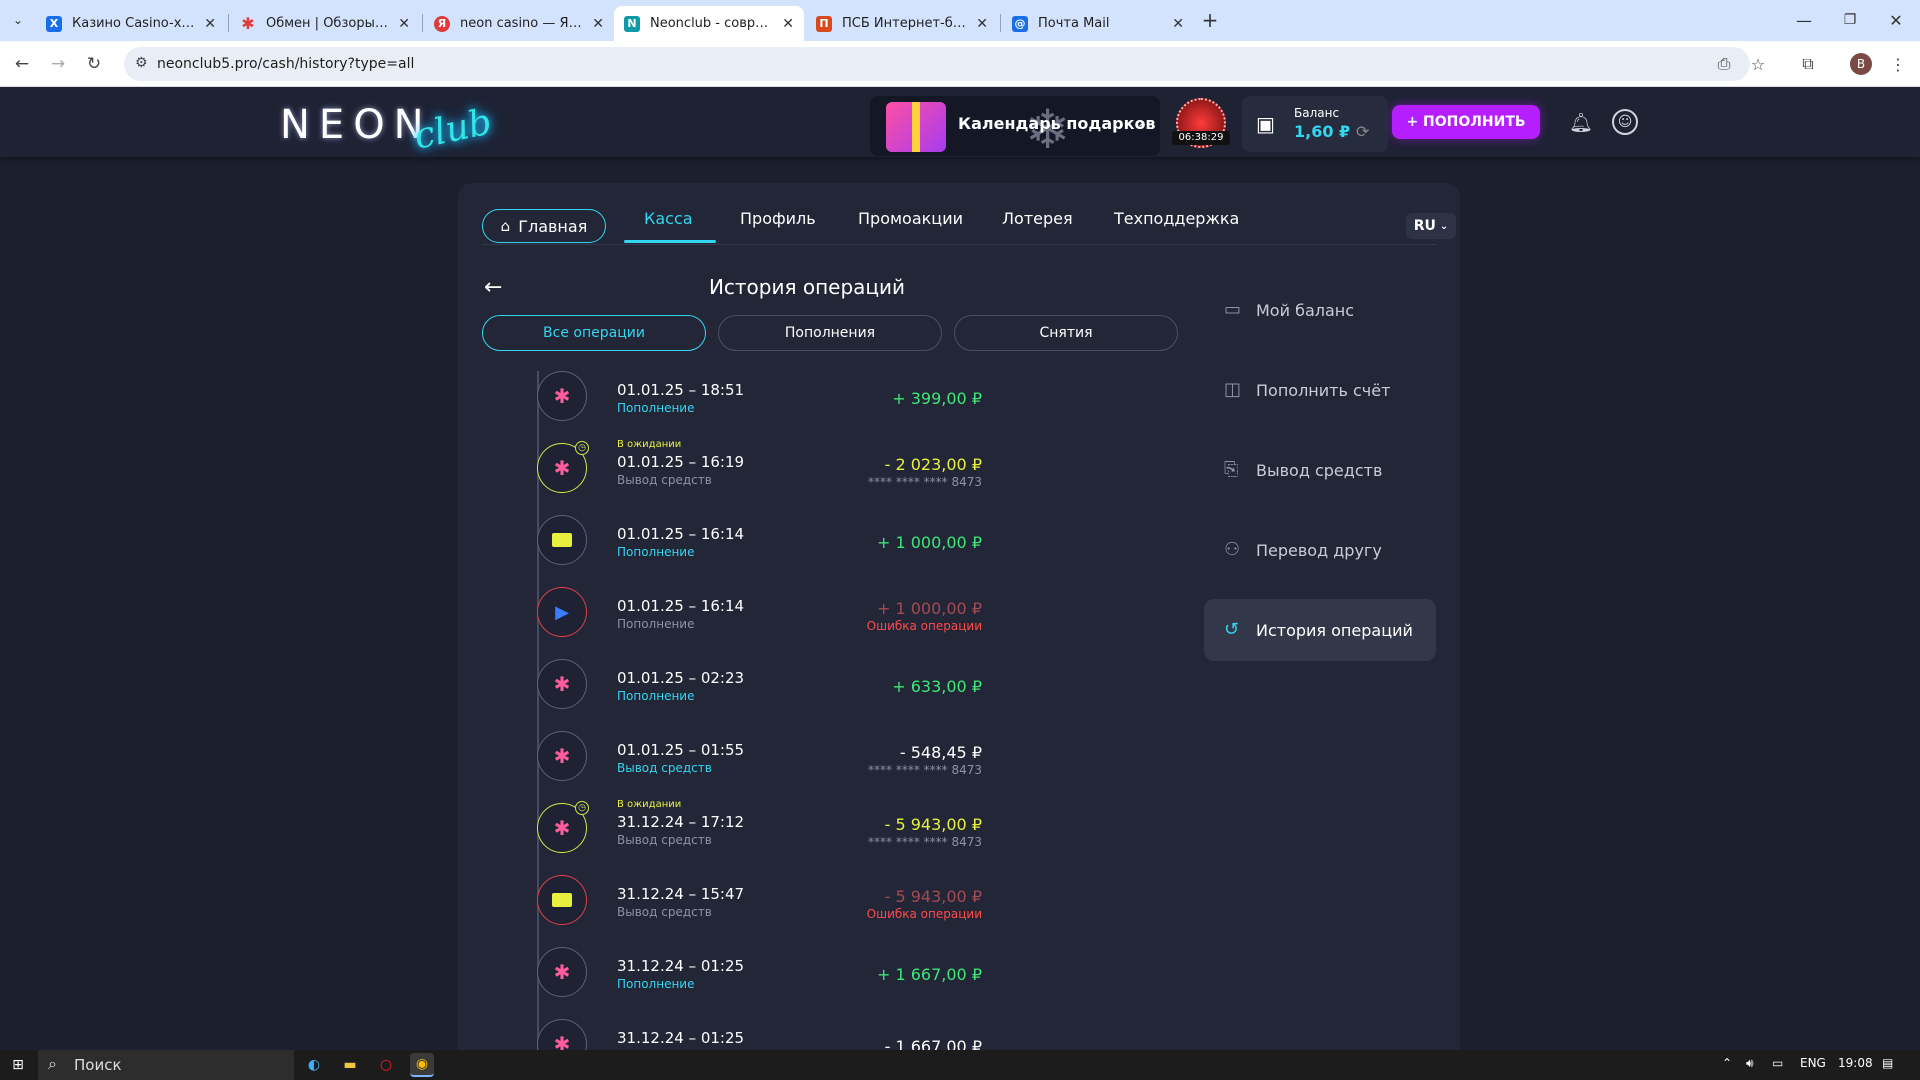  What do you see at coordinates (325, 23) in the screenshot?
I see `browser-tab-obmen: ✱ Обмен | Обзоры, бонусы, игр ✕` at bounding box center [325, 23].